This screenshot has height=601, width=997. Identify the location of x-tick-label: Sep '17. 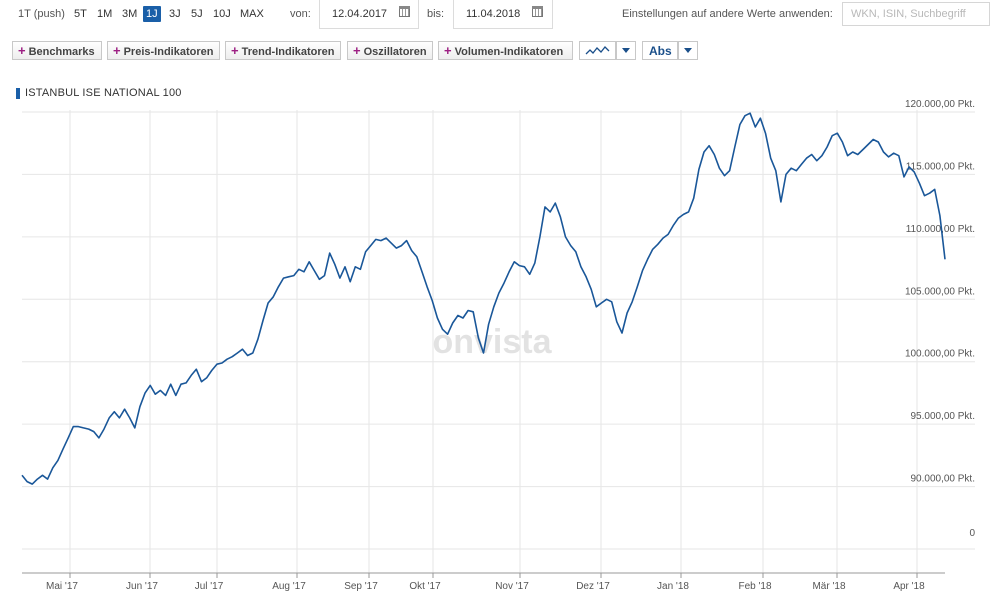
(361, 586).